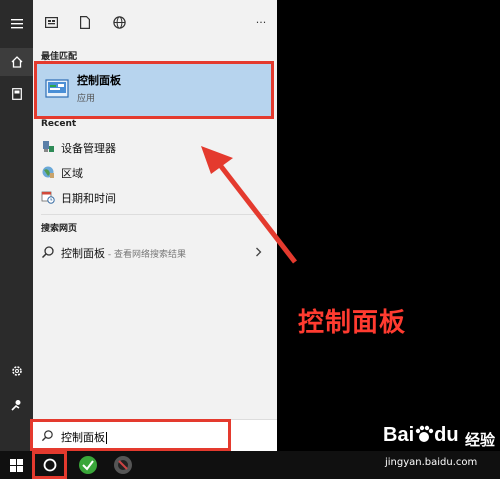  Describe the element at coordinates (16, 405) in the screenshot. I see `feedback-icon` at that location.